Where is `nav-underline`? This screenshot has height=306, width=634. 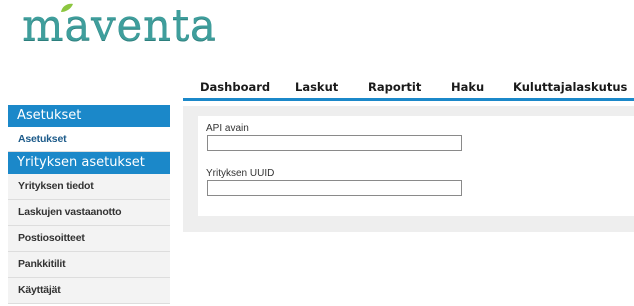 nav-underline is located at coordinates (408, 99).